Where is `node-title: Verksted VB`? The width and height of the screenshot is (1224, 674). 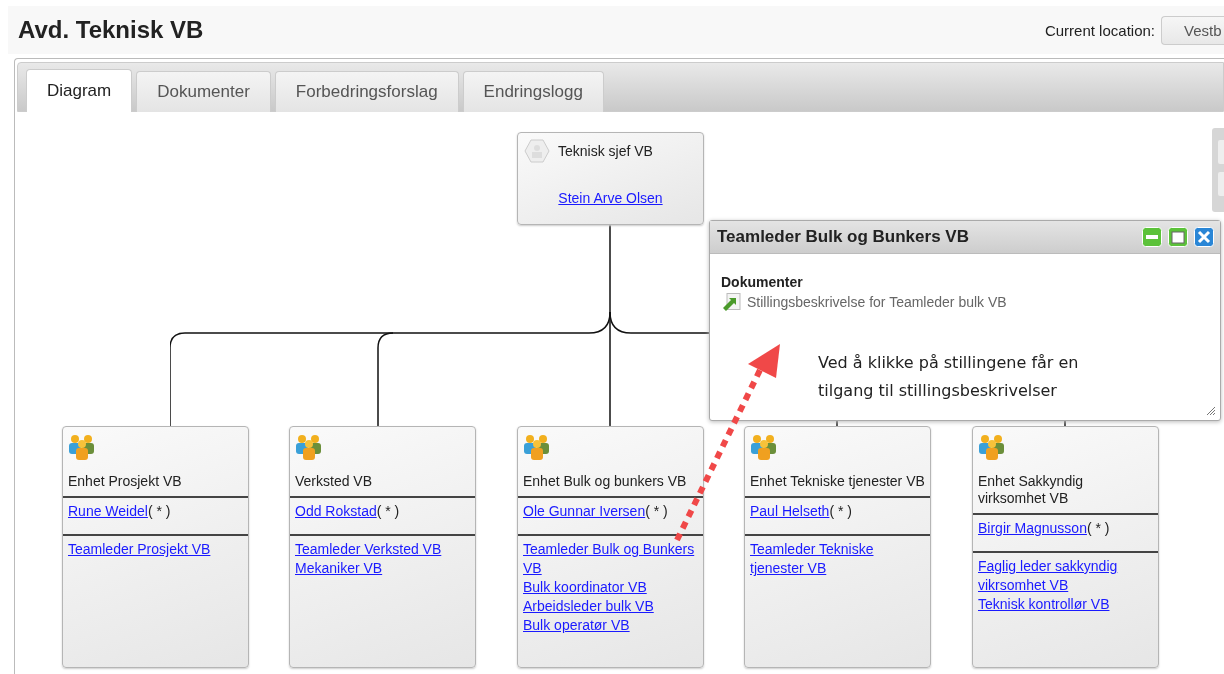 node-title: Verksted VB is located at coordinates (334, 481).